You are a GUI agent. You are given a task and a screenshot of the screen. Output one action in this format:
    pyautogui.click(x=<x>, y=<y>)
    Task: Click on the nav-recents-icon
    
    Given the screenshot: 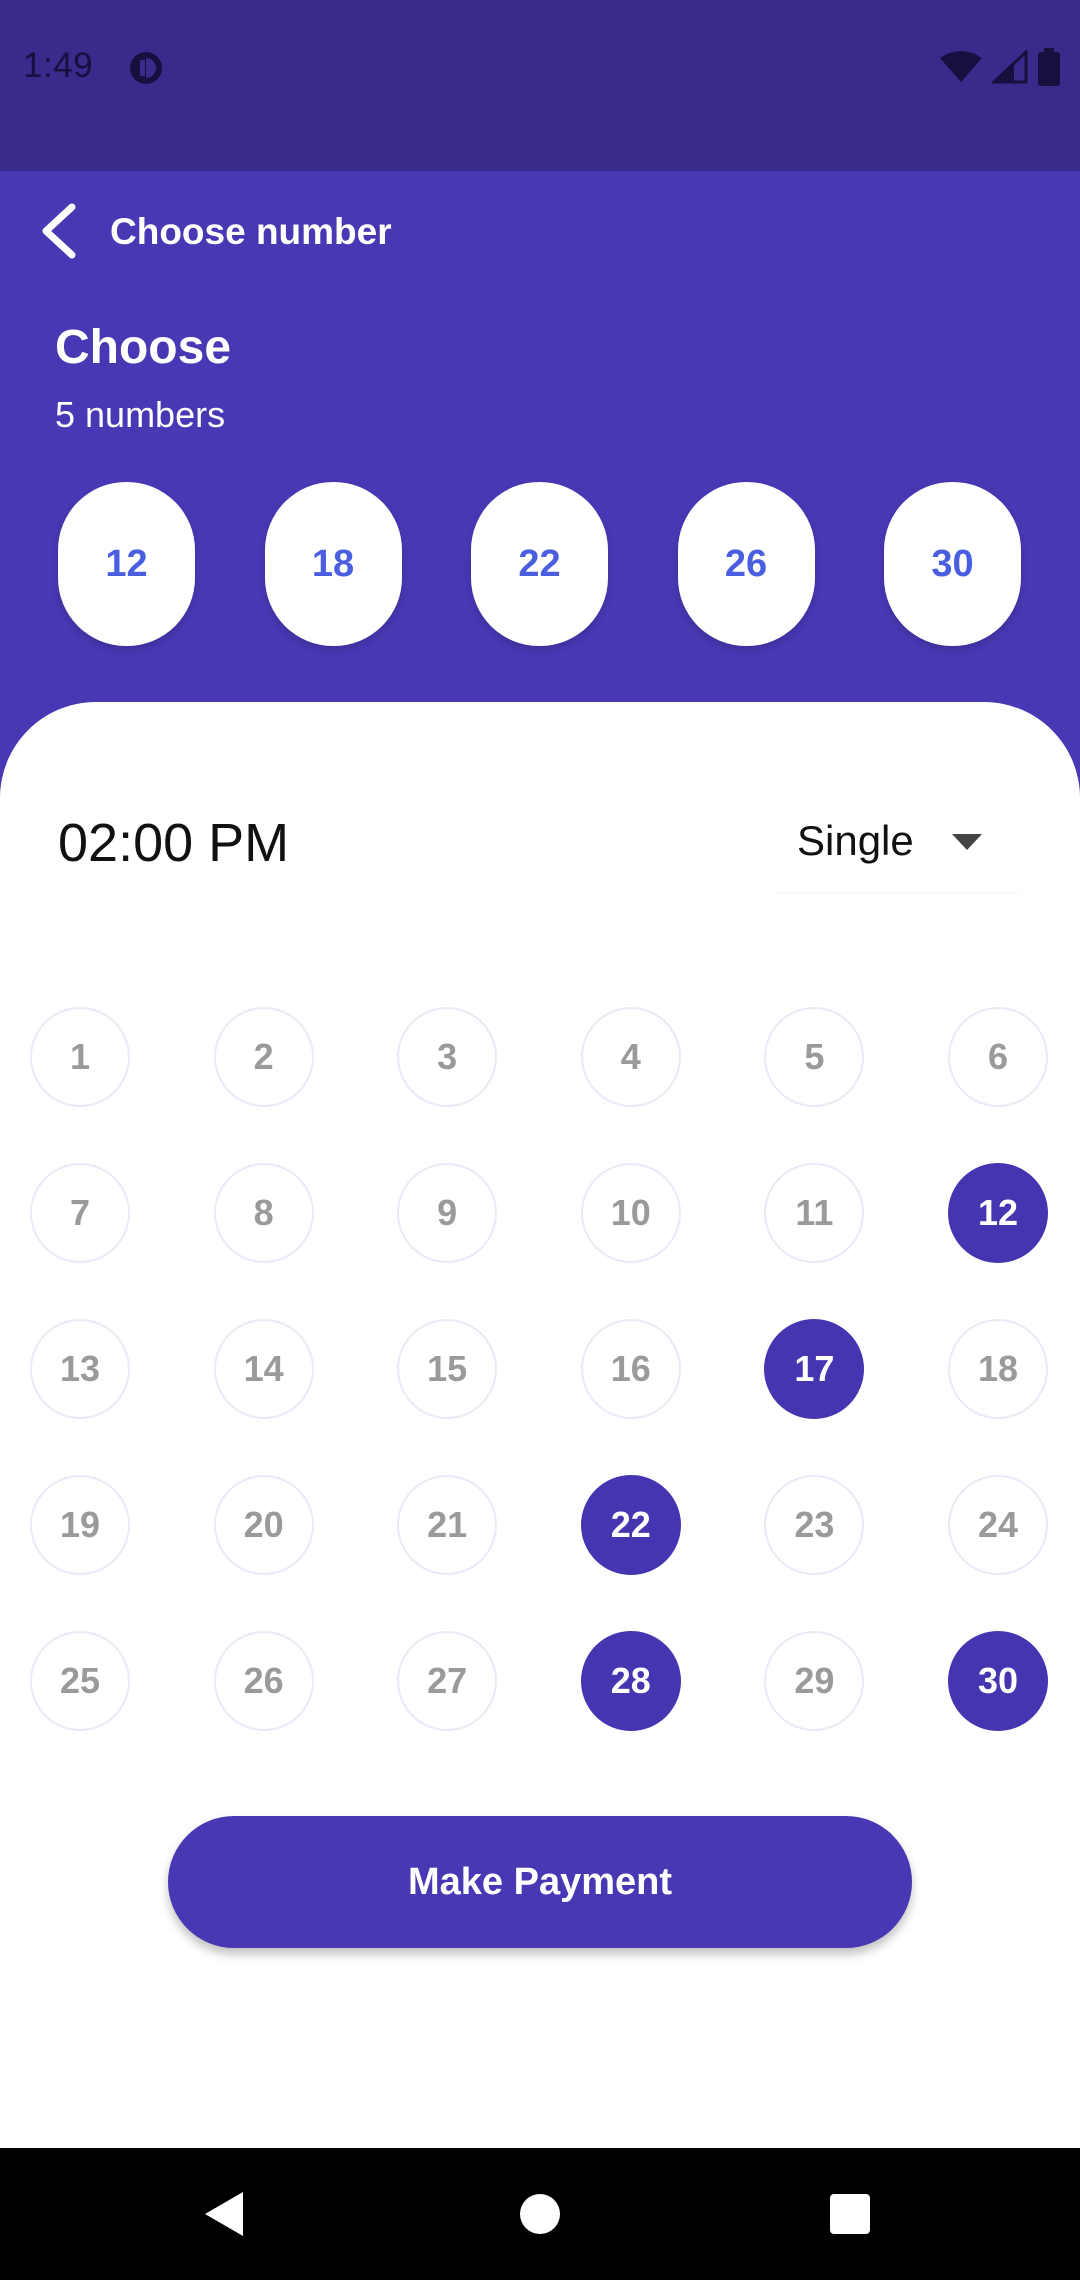 What is the action you would take?
    pyautogui.click(x=850, y=2214)
    